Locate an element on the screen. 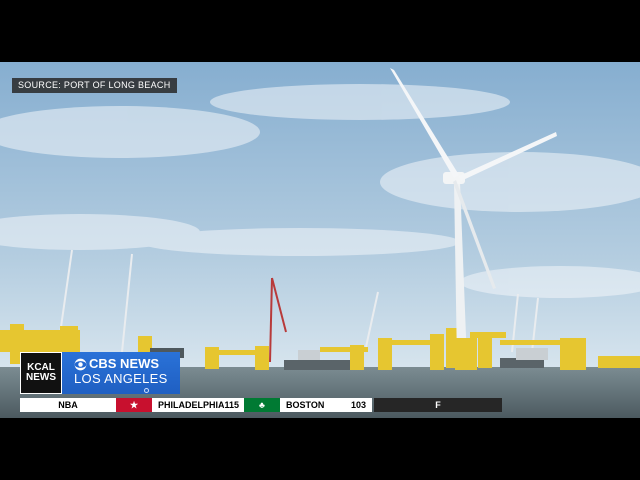 The height and width of the screenshot is (480, 640). score-ticker: NBA ★ PHILADELPHIA 115 ♣ BOSTON 103 F is located at coordinates (261, 405).